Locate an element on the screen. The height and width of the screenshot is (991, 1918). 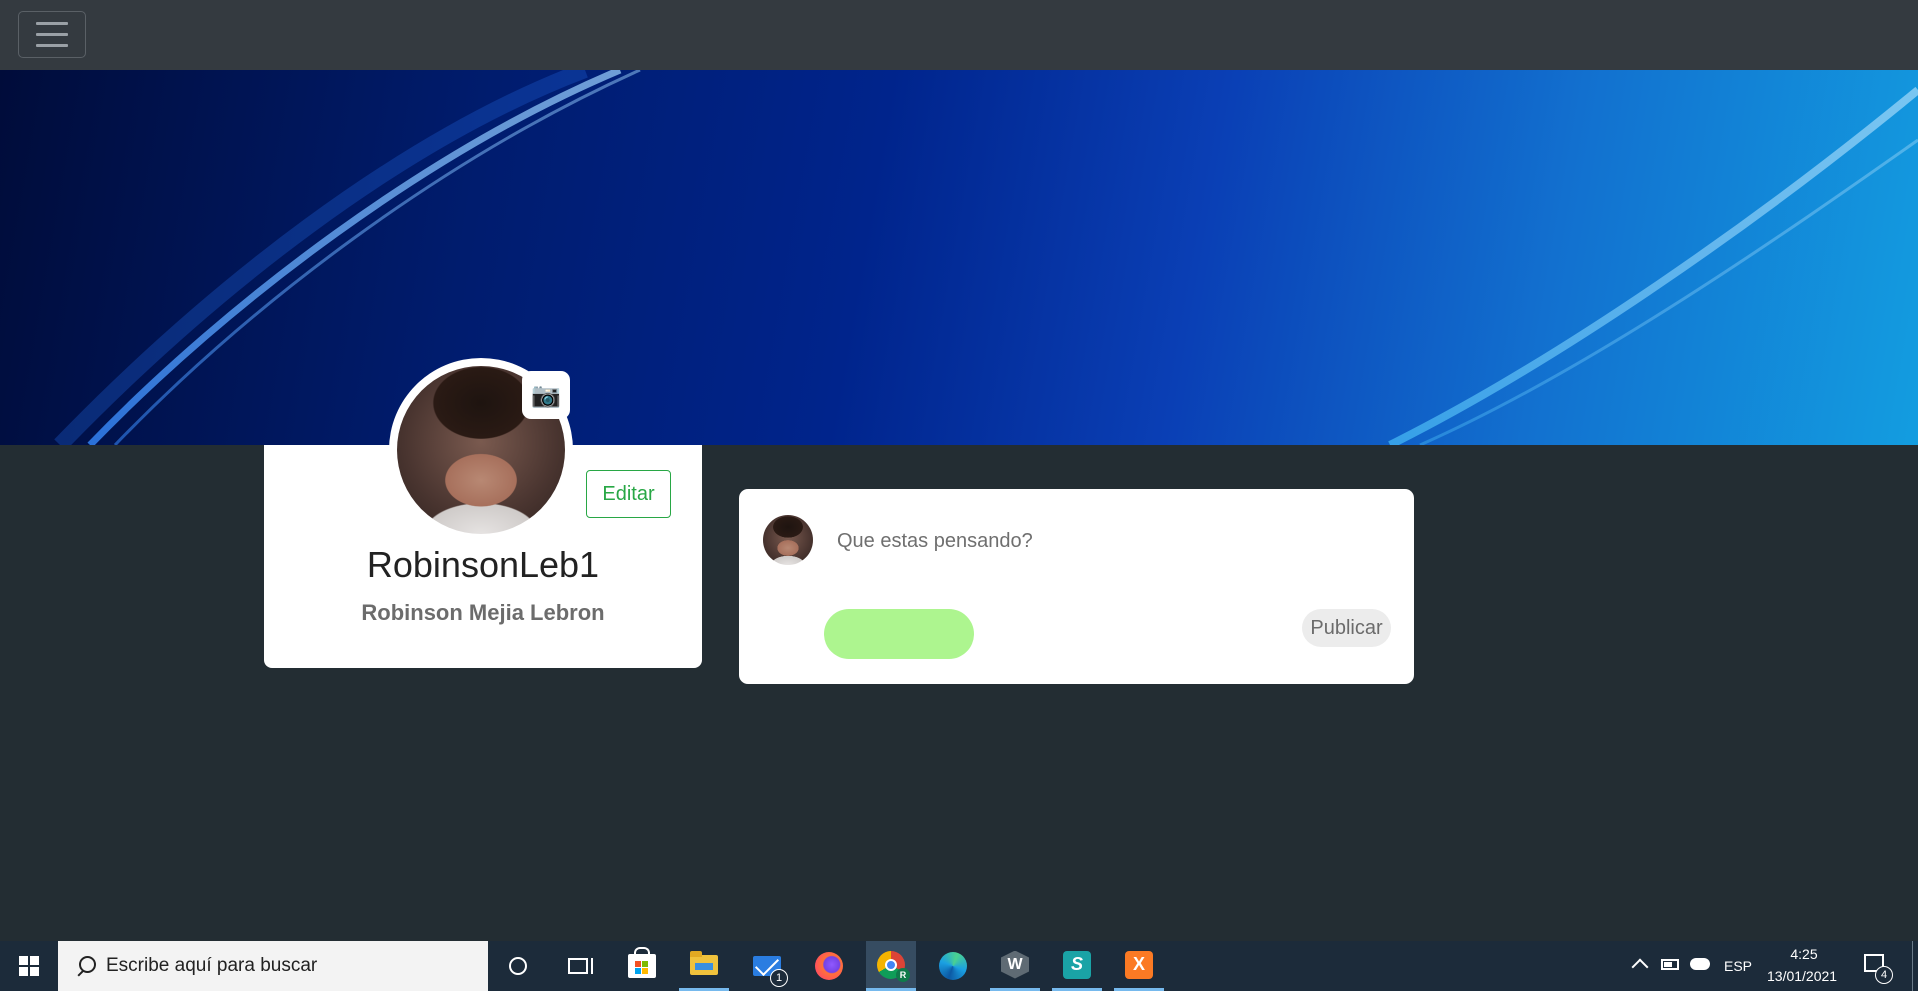
s-app-letter: S is located at coordinates (1077, 964).